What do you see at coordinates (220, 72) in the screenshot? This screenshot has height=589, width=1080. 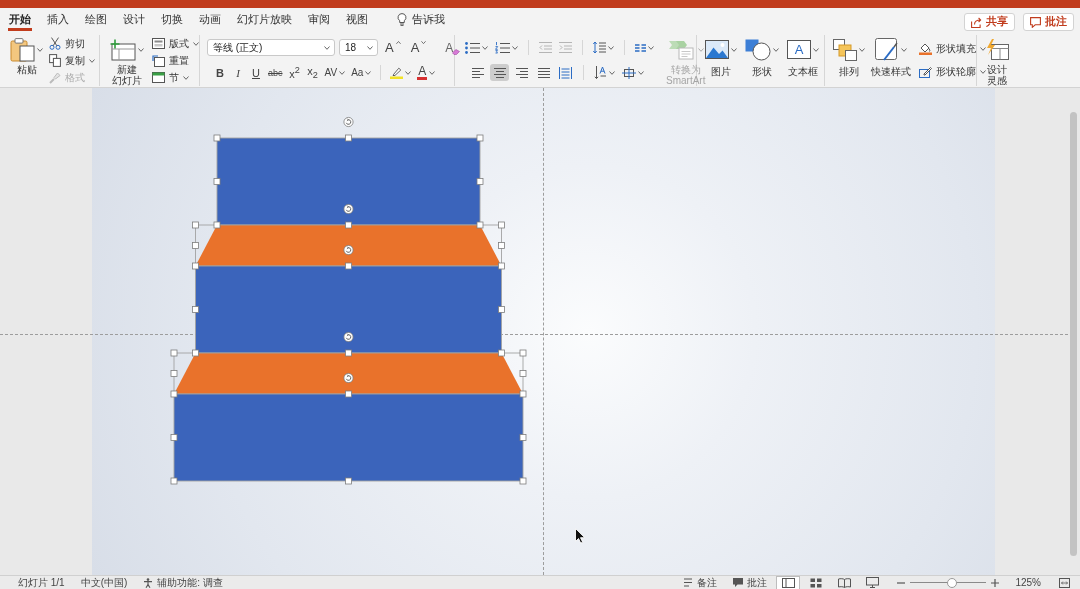 I see `bold-button: B` at bounding box center [220, 72].